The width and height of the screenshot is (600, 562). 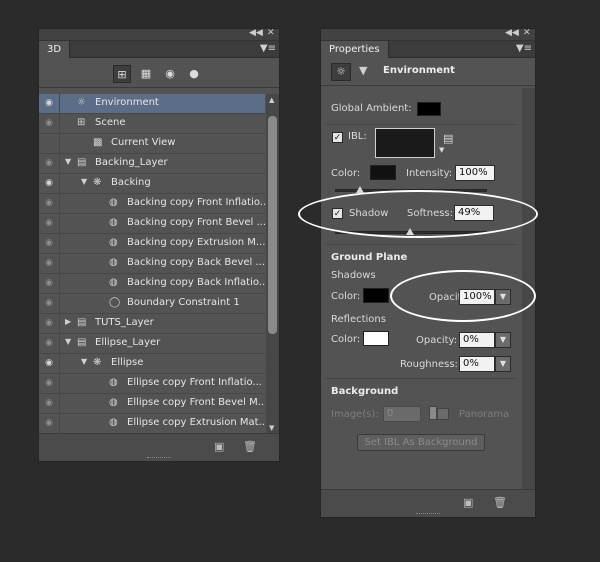 What do you see at coordinates (152, 164) in the screenshot?
I see `tree-row: ◉ ▼ ▤ Backing_Layer` at bounding box center [152, 164].